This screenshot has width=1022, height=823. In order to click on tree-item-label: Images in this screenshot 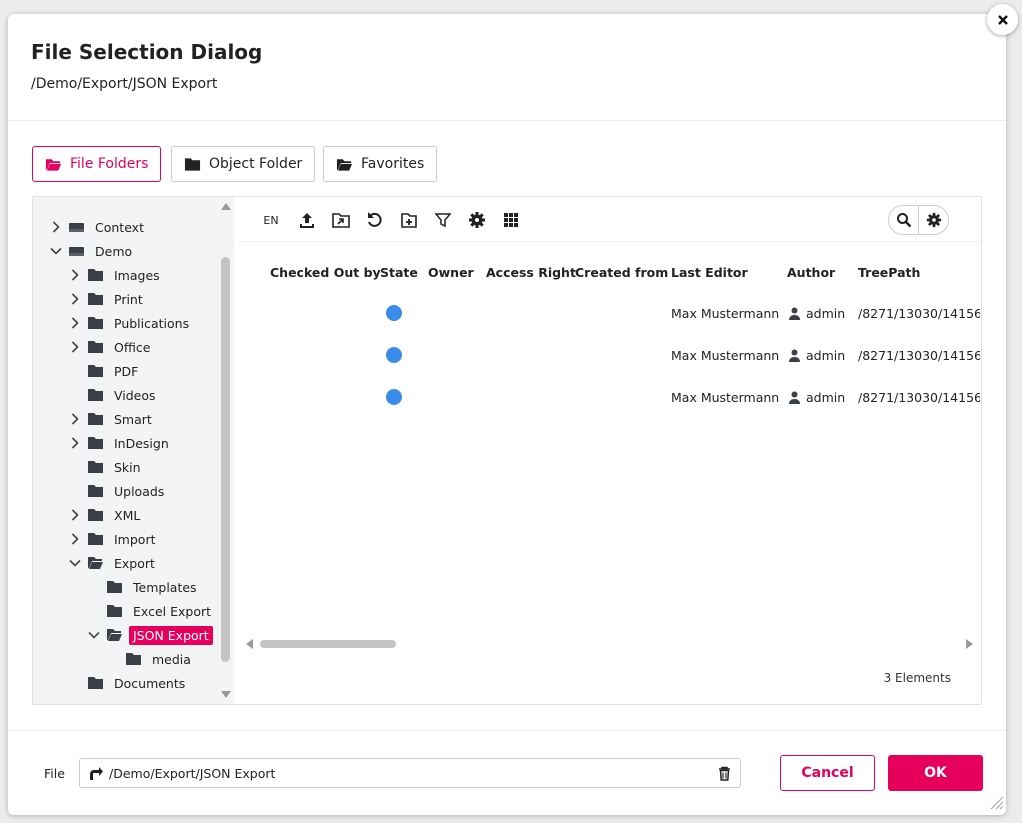, I will do `click(137, 275)`.